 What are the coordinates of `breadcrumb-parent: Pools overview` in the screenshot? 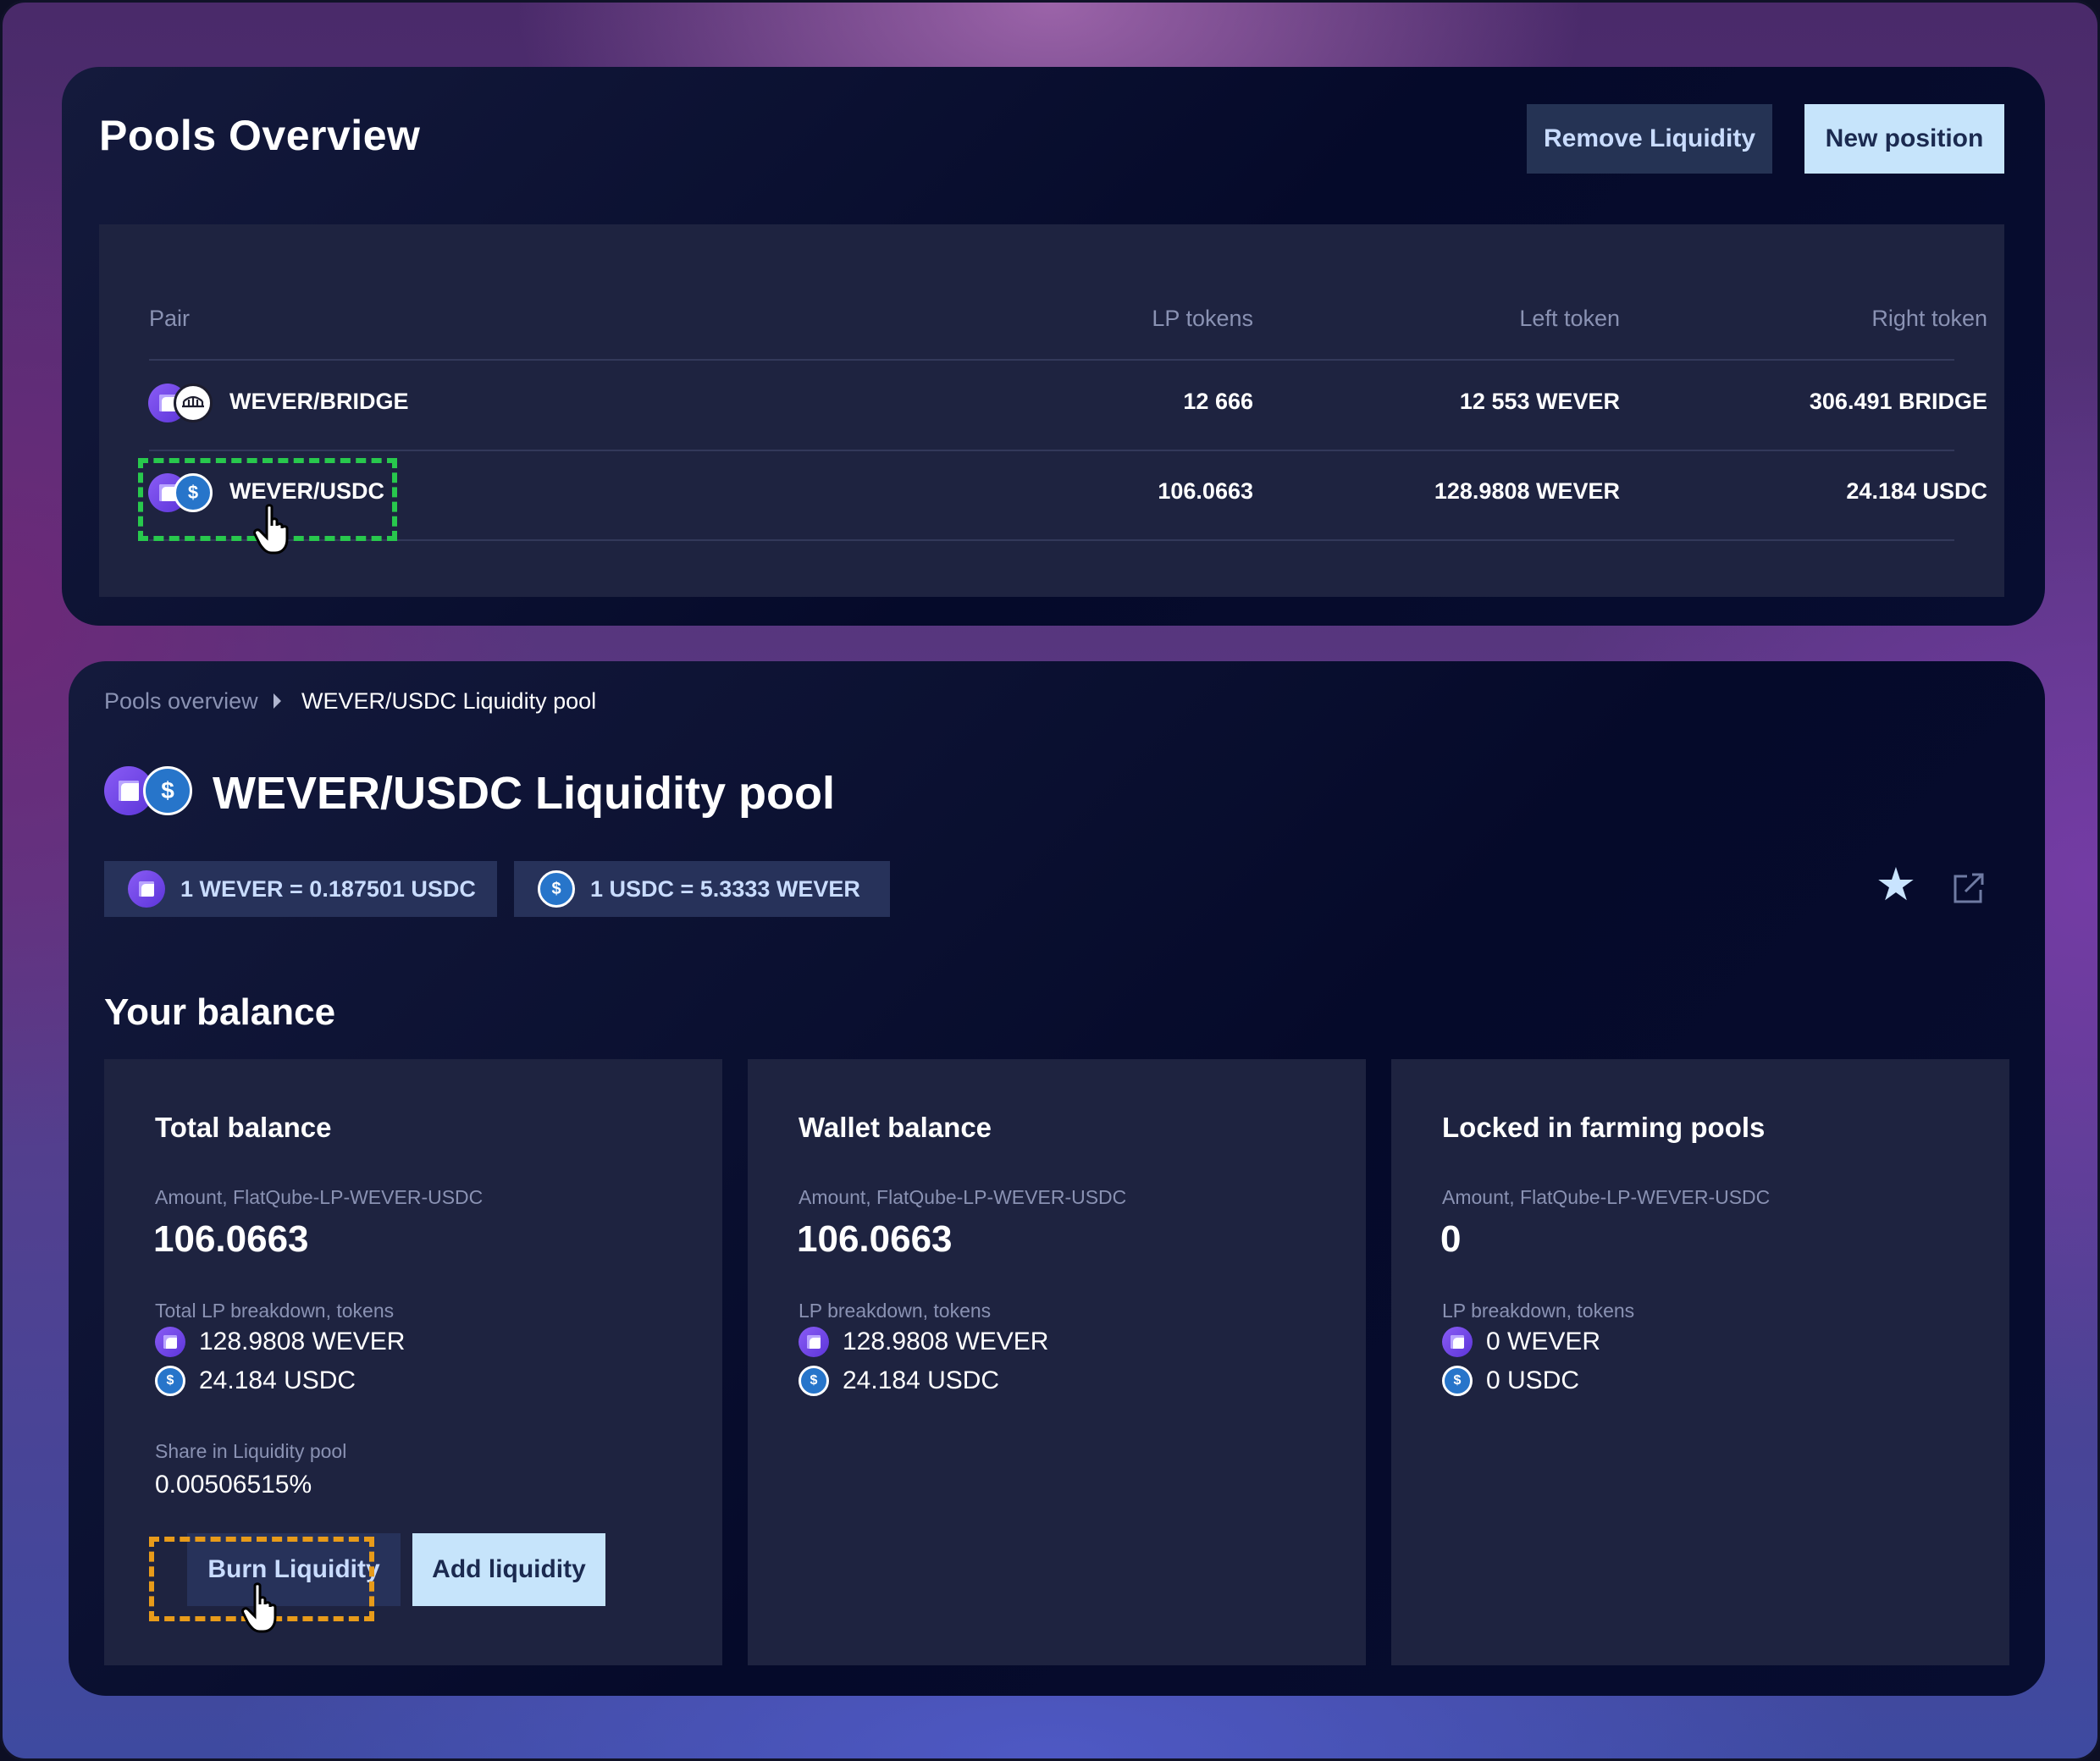 It's located at (181, 701).